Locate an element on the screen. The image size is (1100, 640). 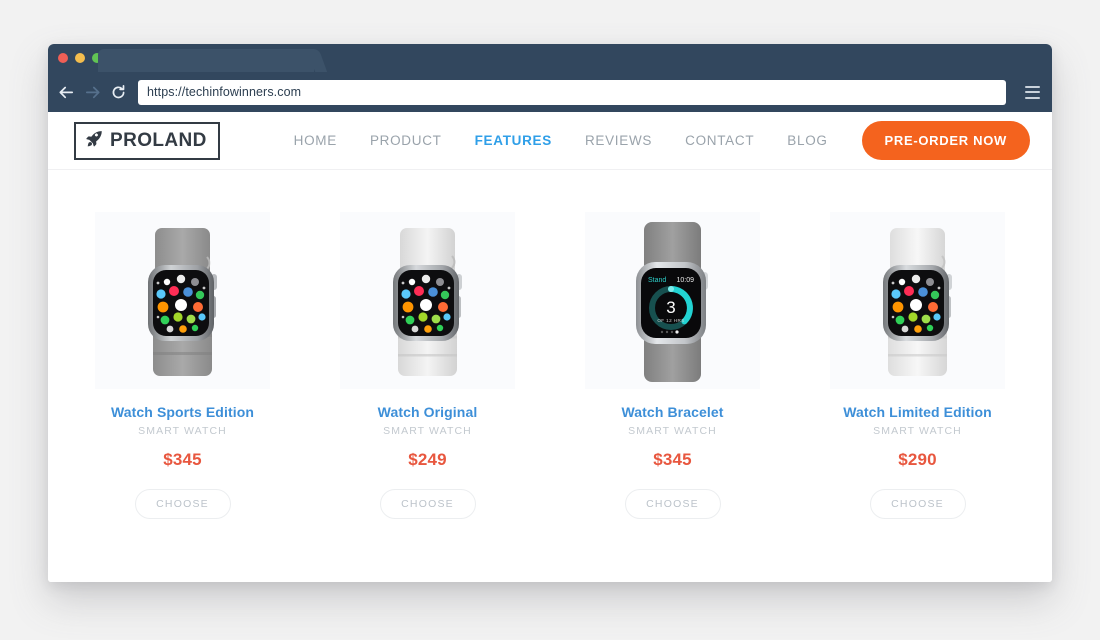
product-title: Watch Sports Edition is located at coordinates (182, 412).